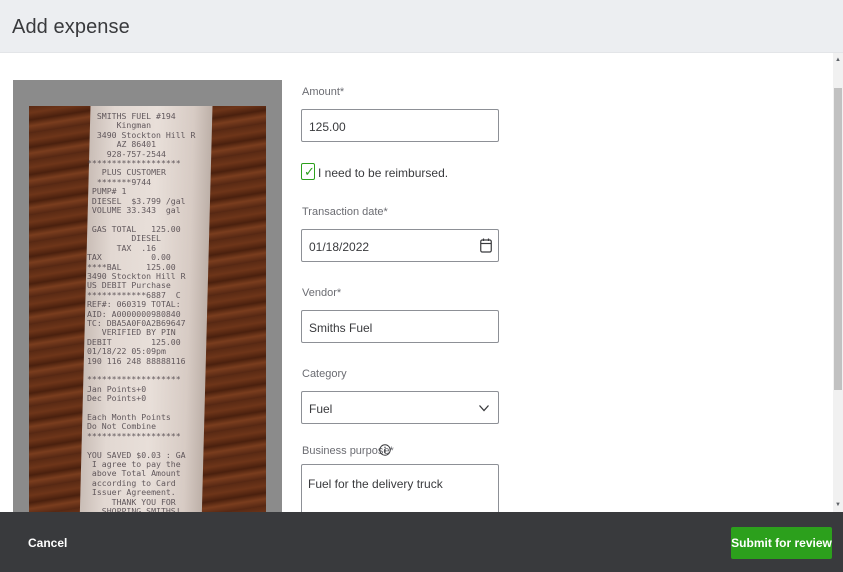 The height and width of the screenshot is (572, 843). I want to click on amount-value: 125.00, so click(327, 127).